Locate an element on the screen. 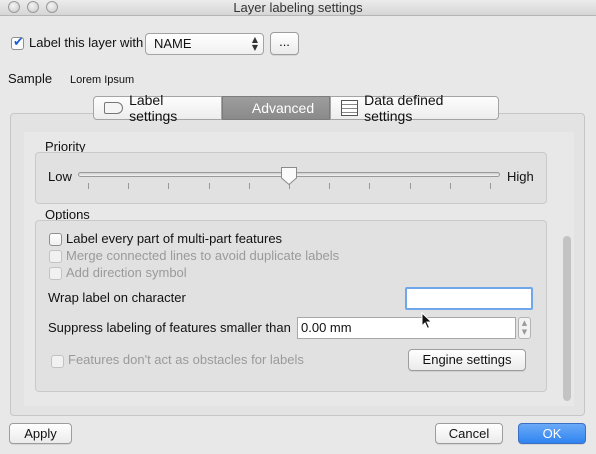 The image size is (596, 454). table-icon is located at coordinates (350, 108).